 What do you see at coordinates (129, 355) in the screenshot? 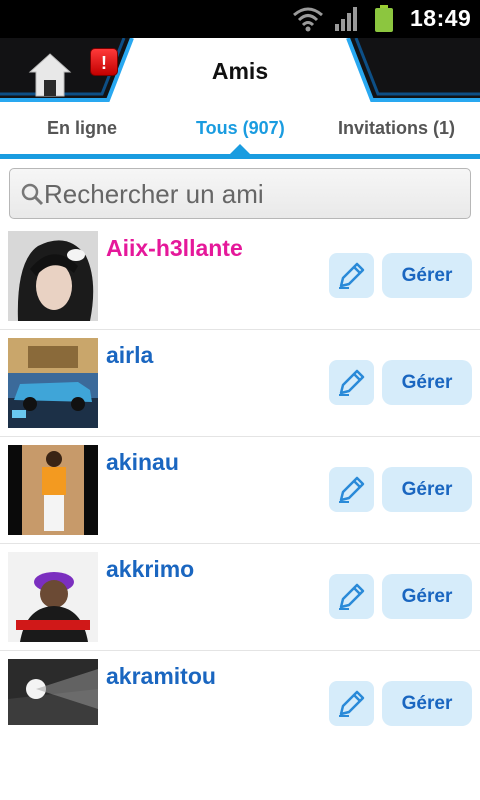
I see `friend-name: airla` at bounding box center [129, 355].